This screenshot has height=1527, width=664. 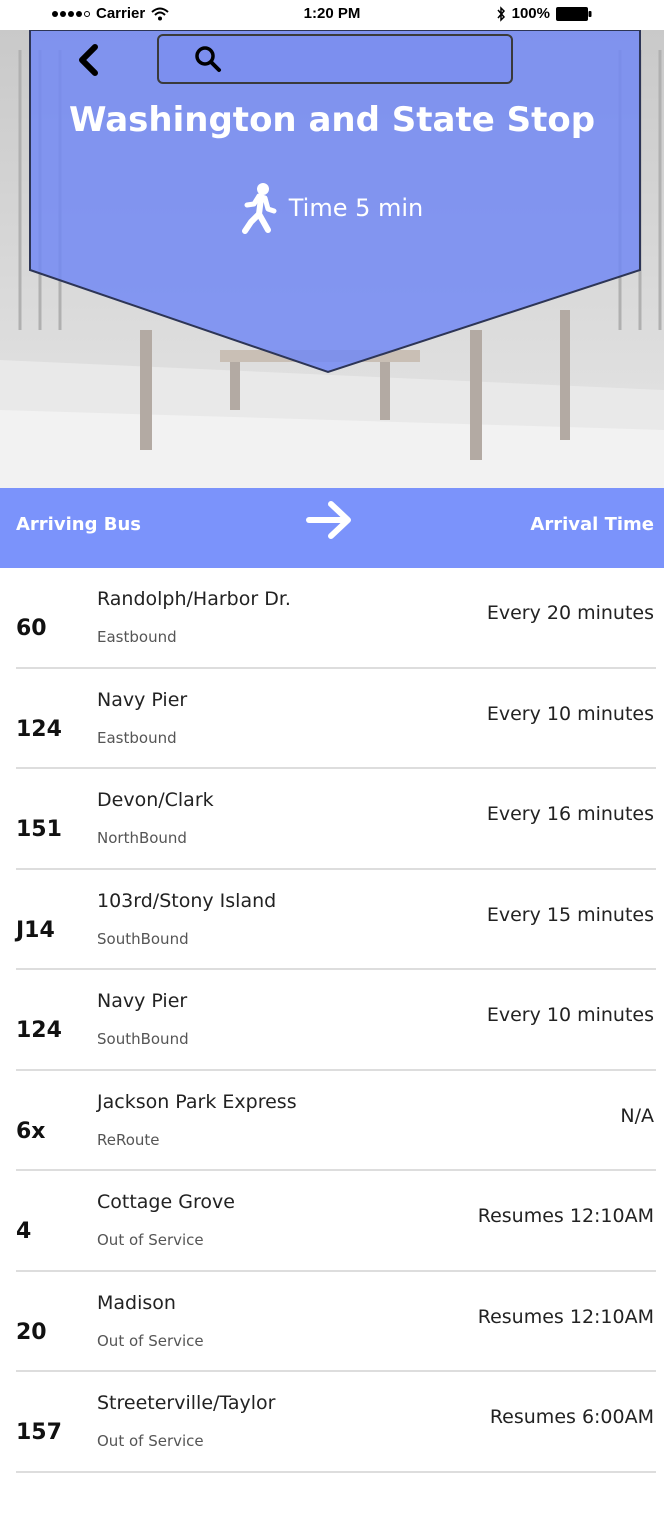 I want to click on route-direction: NorthBound, so click(x=142, y=838).